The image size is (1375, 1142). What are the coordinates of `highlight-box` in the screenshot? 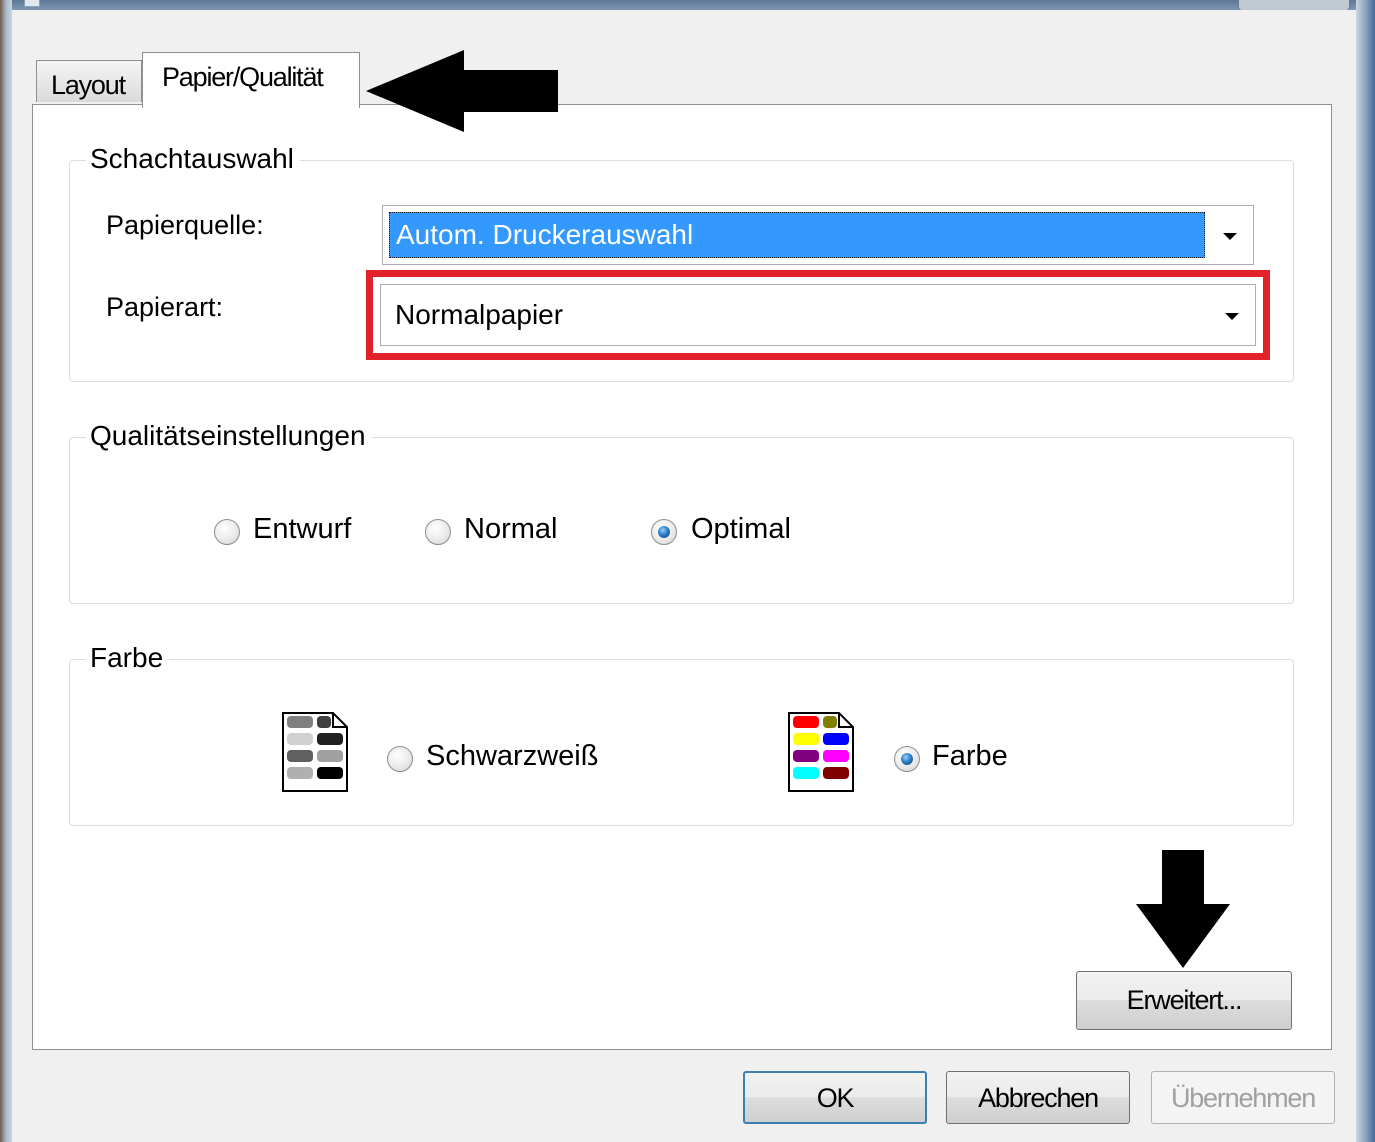 It's located at (818, 315).